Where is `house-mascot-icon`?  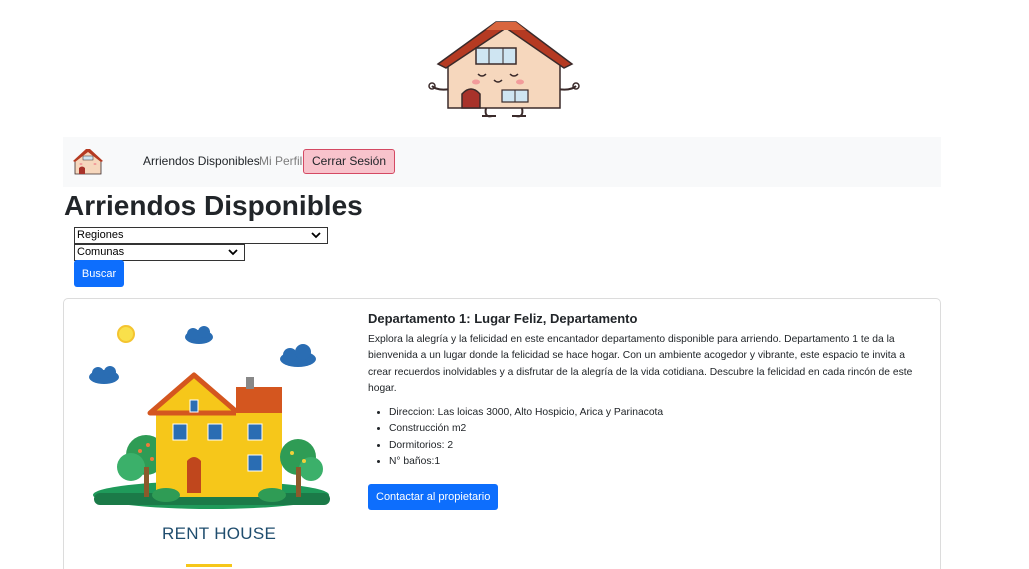 house-mascot-icon is located at coordinates (88, 162).